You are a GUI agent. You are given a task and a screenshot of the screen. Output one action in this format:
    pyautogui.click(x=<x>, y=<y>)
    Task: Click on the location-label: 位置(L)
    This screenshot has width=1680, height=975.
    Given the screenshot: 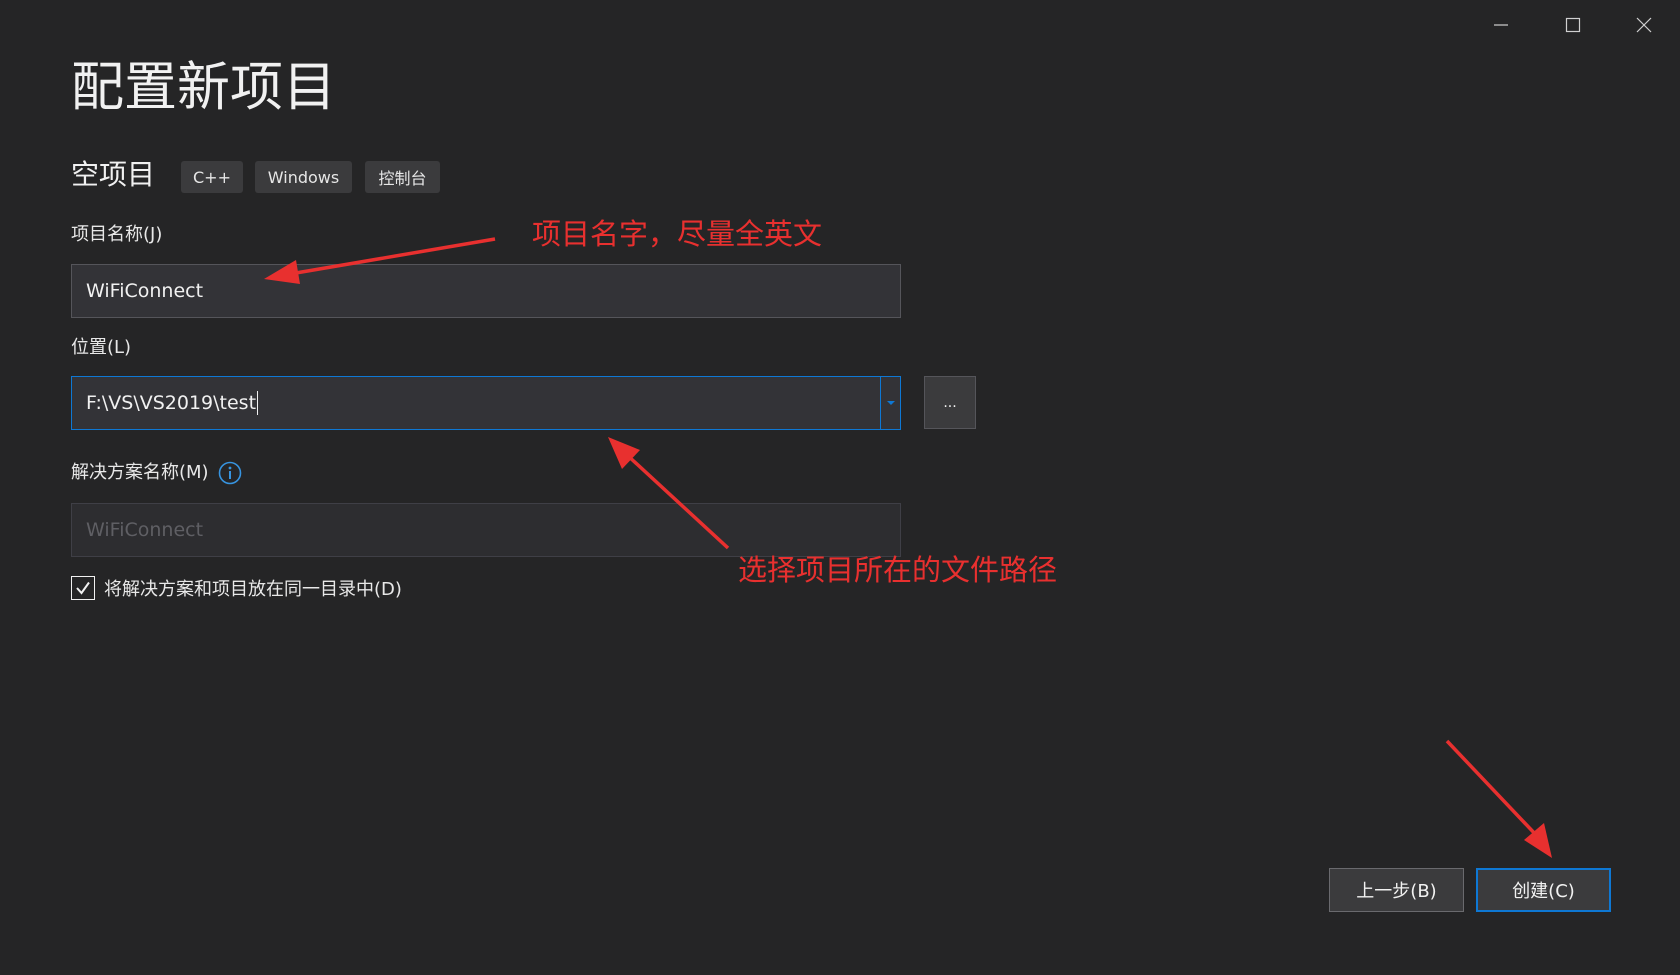 What is the action you would take?
    pyautogui.click(x=101, y=347)
    